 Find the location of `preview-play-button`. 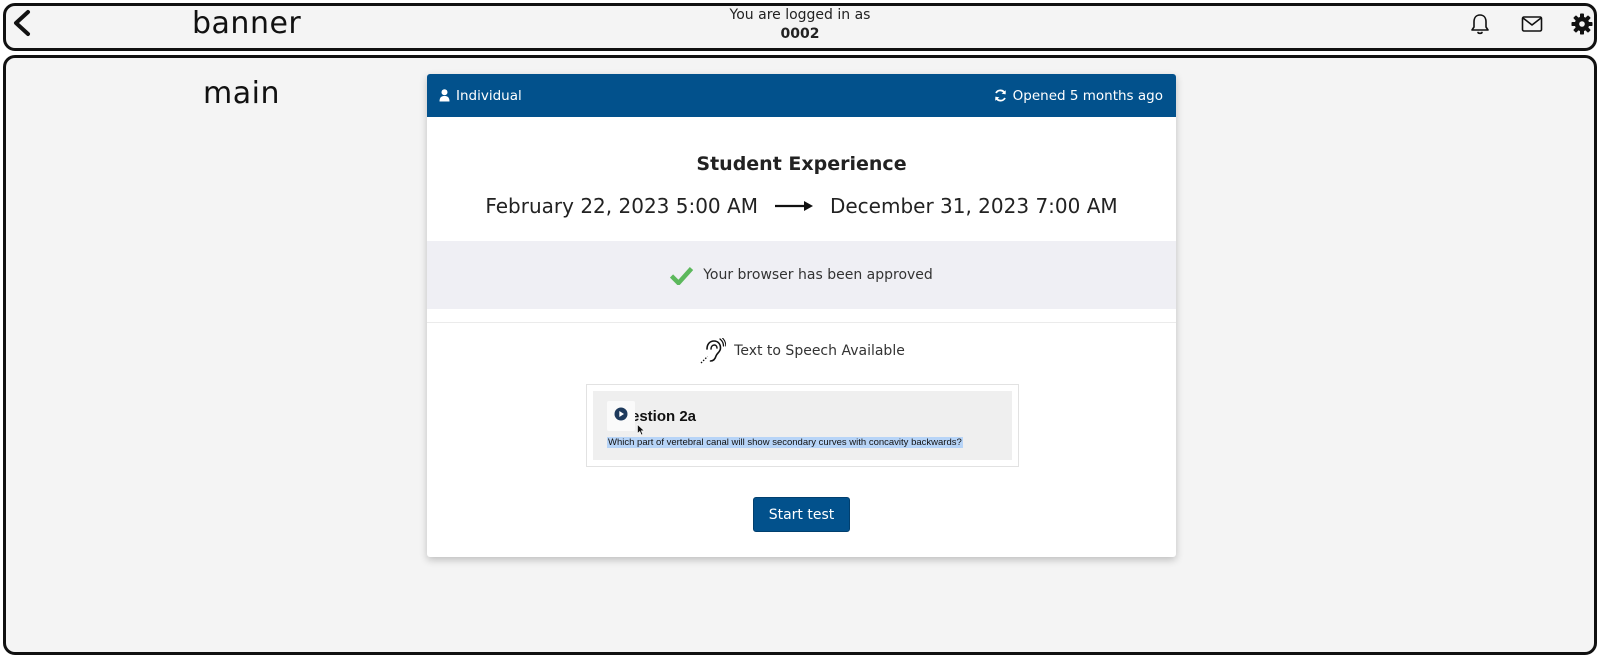

preview-play-button is located at coordinates (621, 416).